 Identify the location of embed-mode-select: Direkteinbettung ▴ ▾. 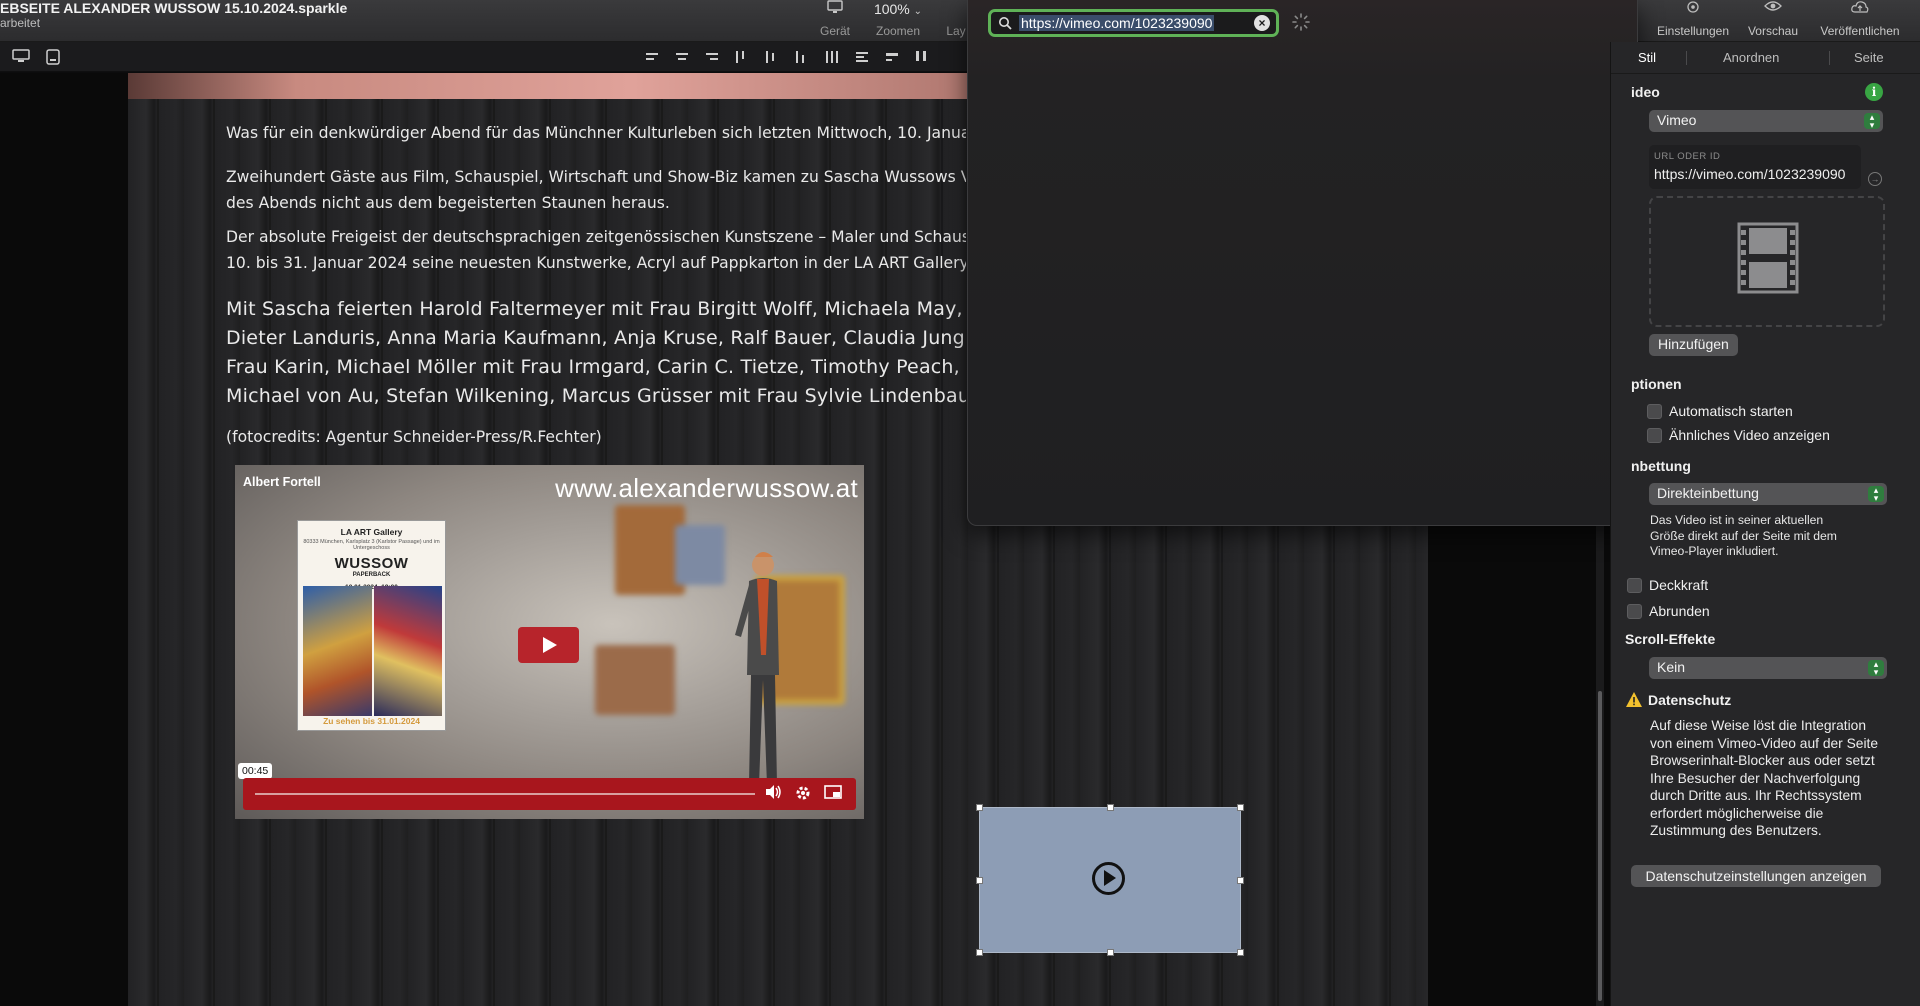
(1768, 494).